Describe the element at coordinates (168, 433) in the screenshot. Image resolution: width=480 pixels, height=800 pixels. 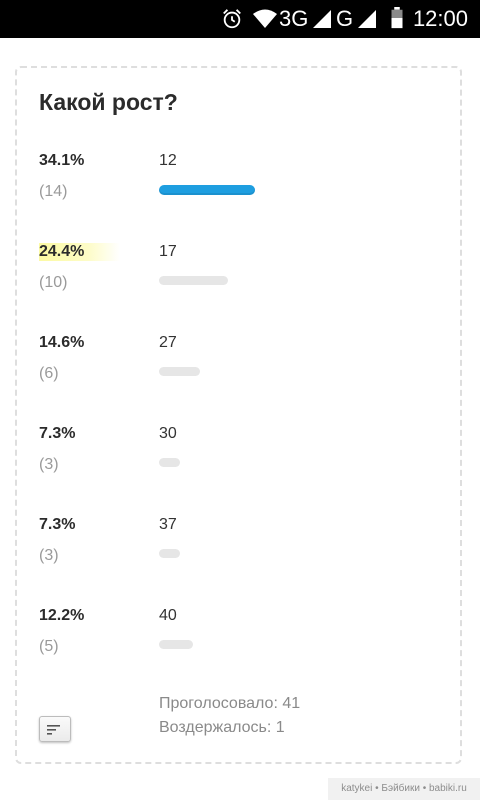
I see `option-label: 30` at that location.